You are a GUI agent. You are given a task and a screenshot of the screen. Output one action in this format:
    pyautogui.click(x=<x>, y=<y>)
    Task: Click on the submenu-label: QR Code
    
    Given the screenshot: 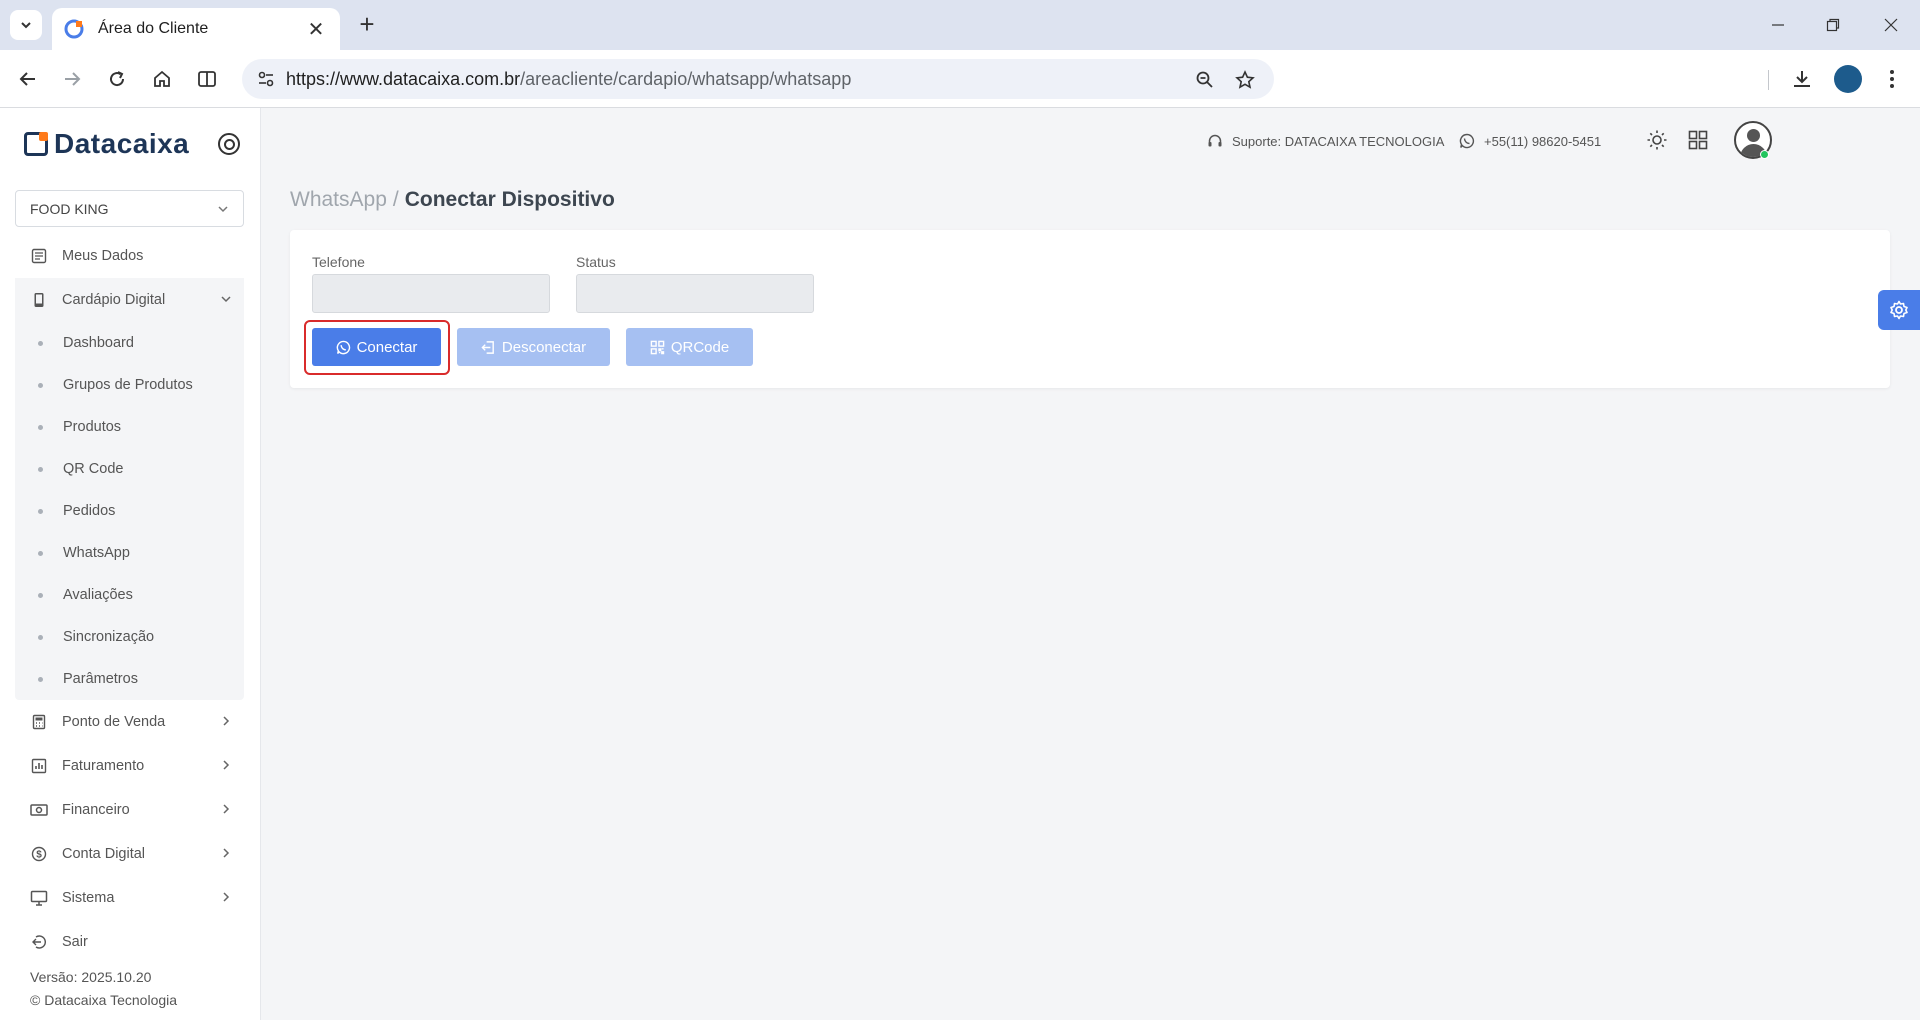 What is the action you would take?
    pyautogui.click(x=93, y=469)
    